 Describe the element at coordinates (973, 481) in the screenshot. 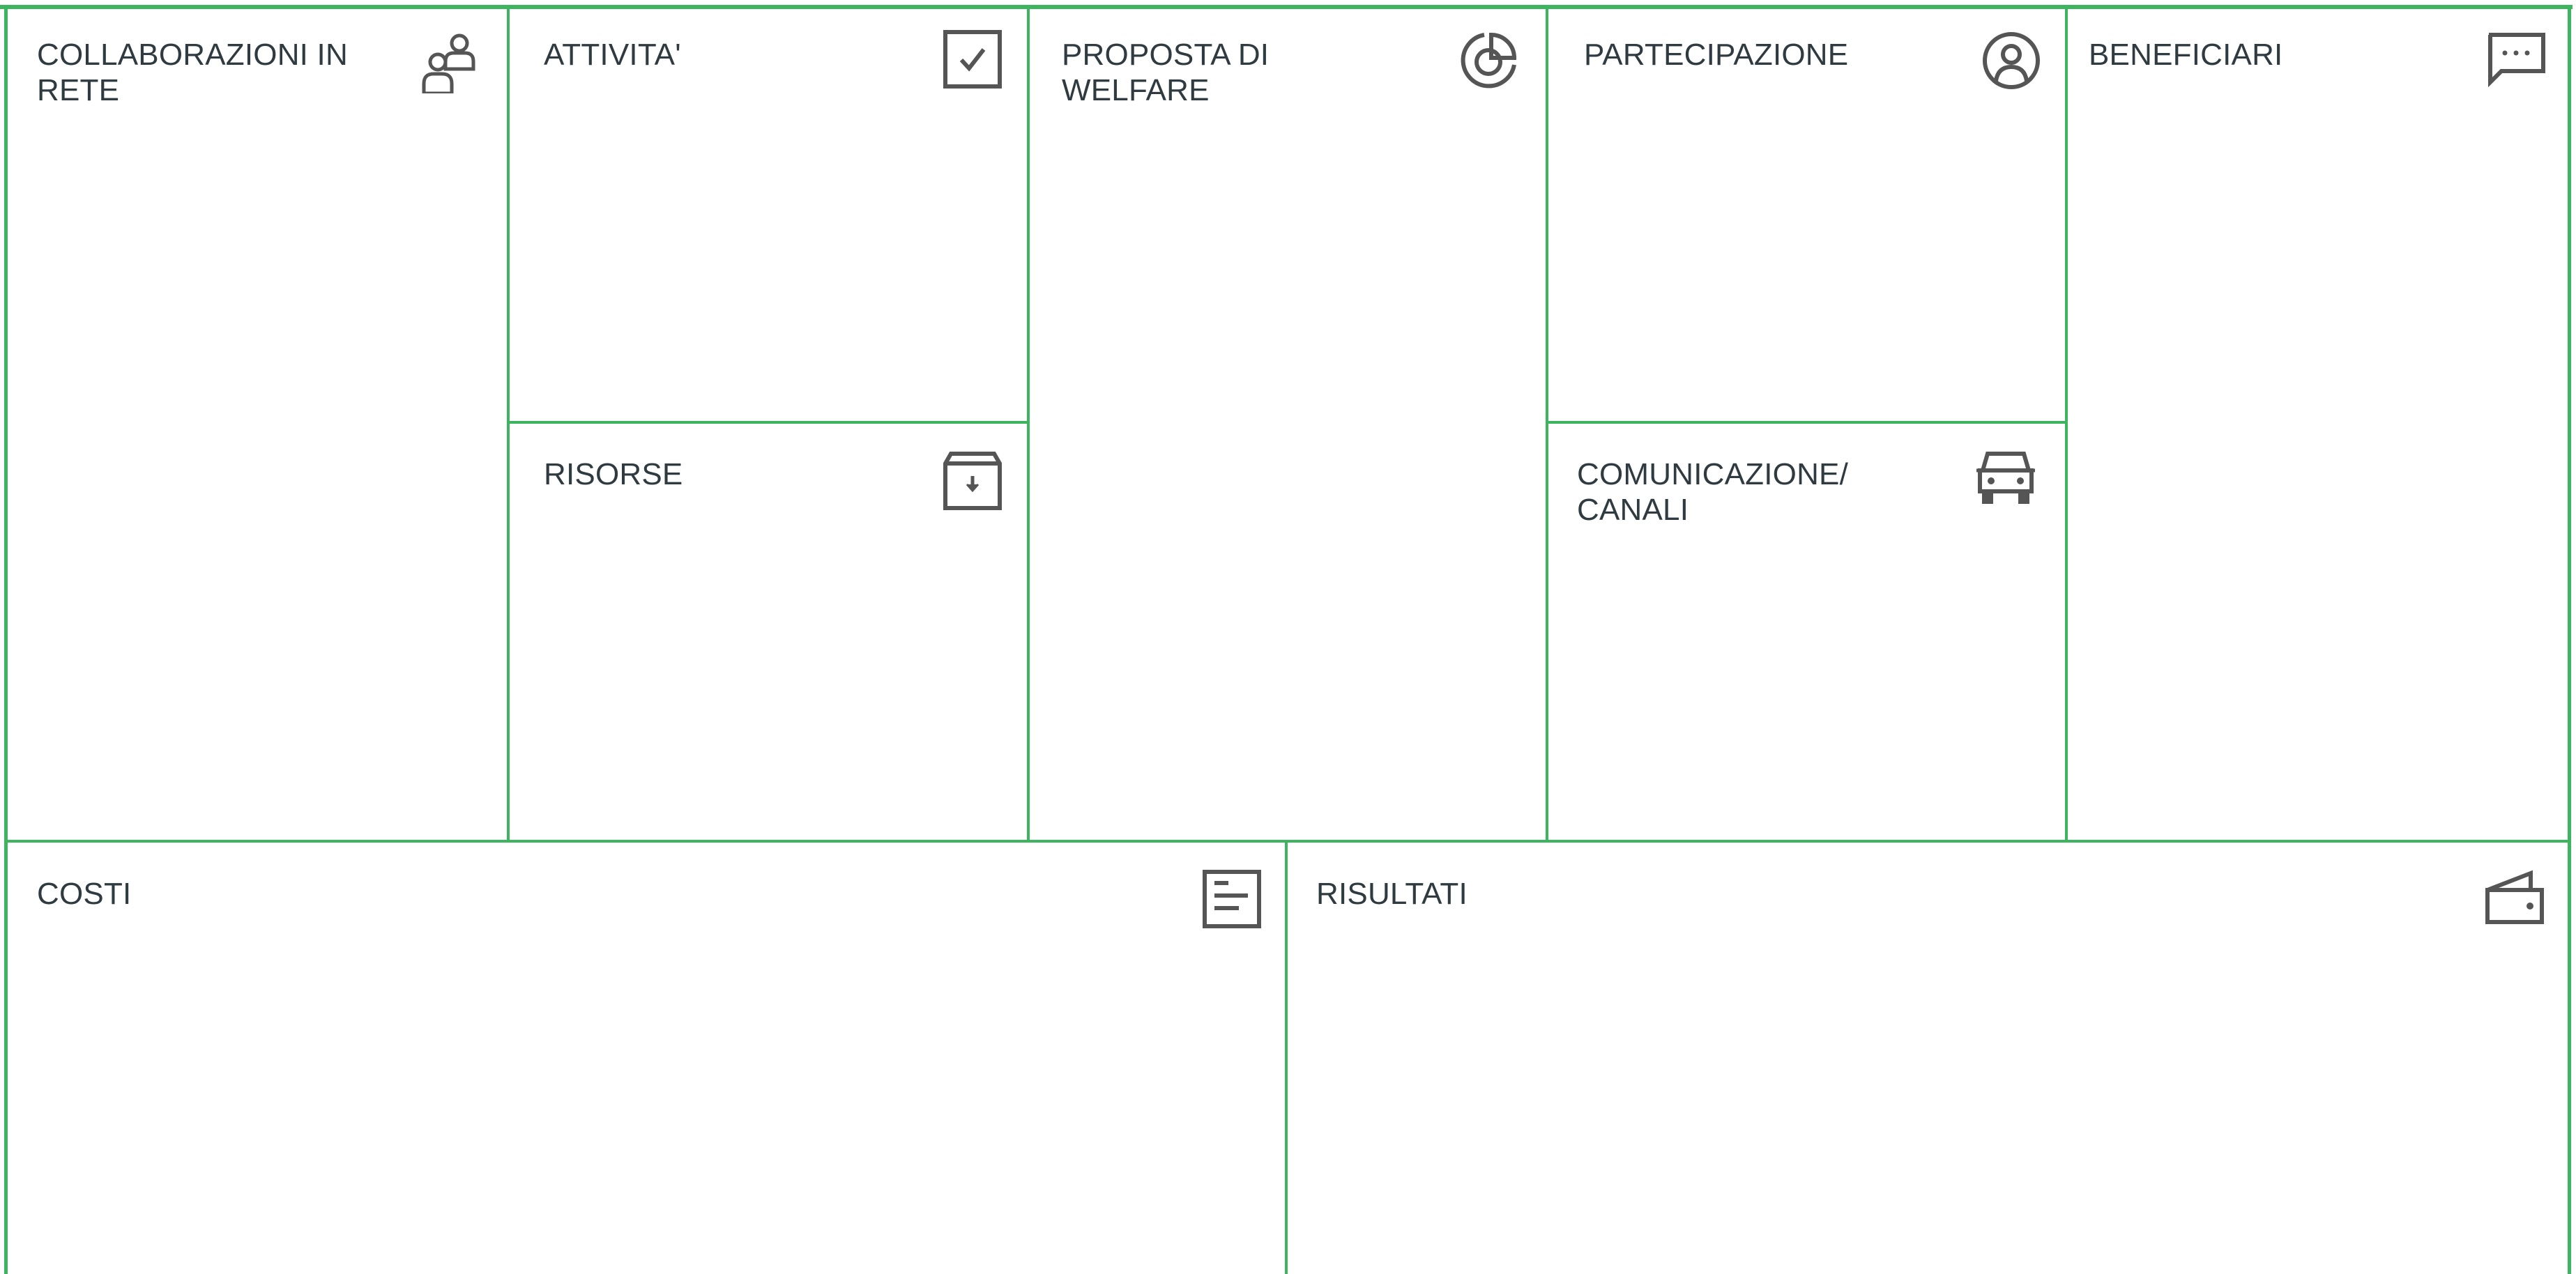

I see `archive-box-icon` at that location.